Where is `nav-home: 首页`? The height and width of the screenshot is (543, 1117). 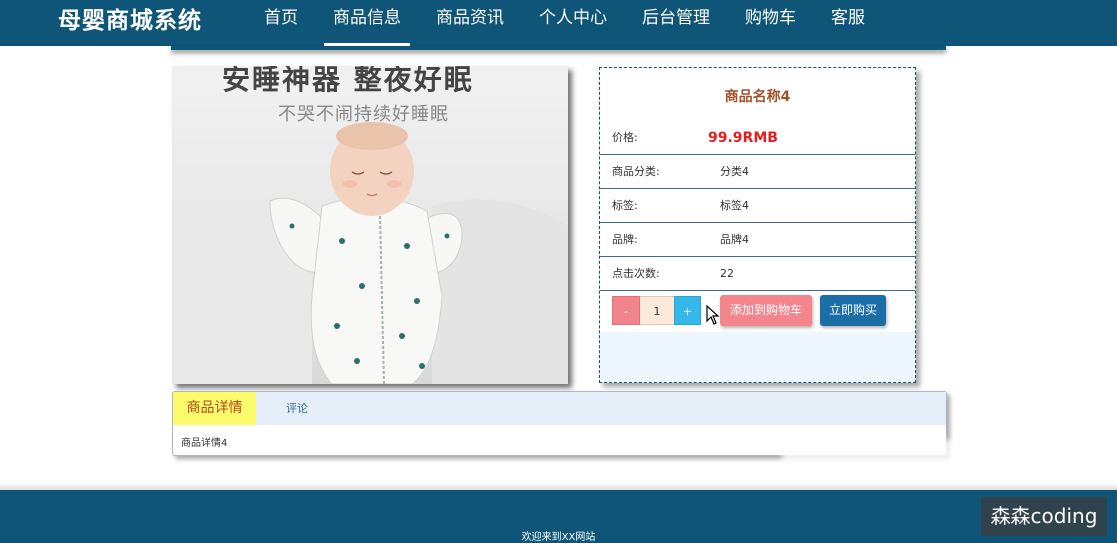 nav-home: 首页 is located at coordinates (281, 23).